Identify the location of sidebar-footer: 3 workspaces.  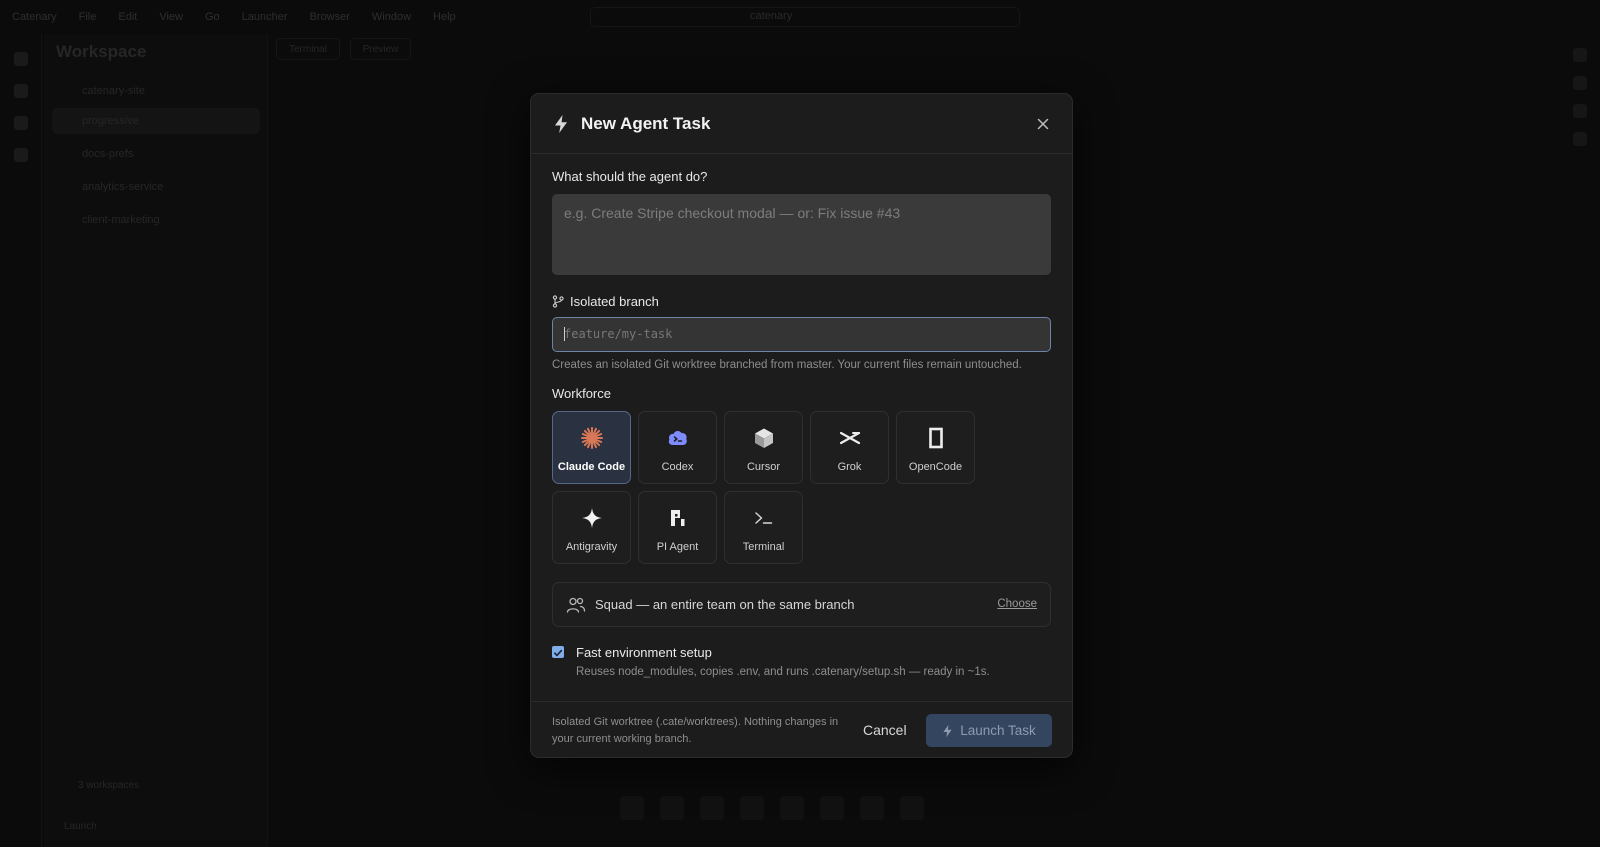
(109, 785).